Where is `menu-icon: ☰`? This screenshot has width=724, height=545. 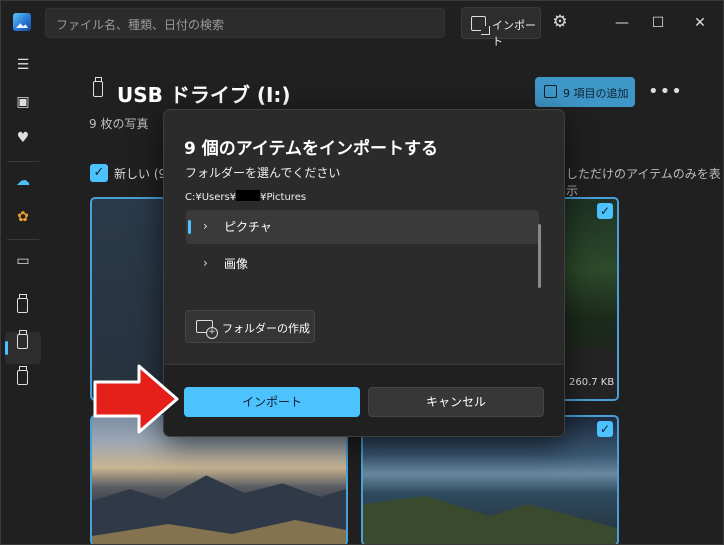
menu-icon: ☰ is located at coordinates (23, 65).